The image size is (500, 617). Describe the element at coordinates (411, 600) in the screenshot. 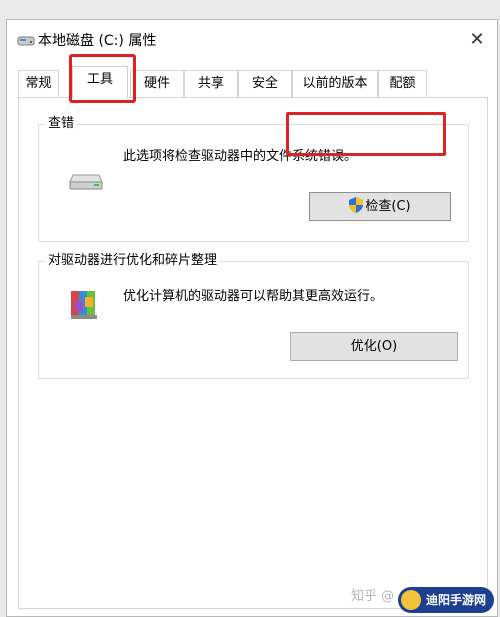

I see `watermark-logo-icon` at that location.